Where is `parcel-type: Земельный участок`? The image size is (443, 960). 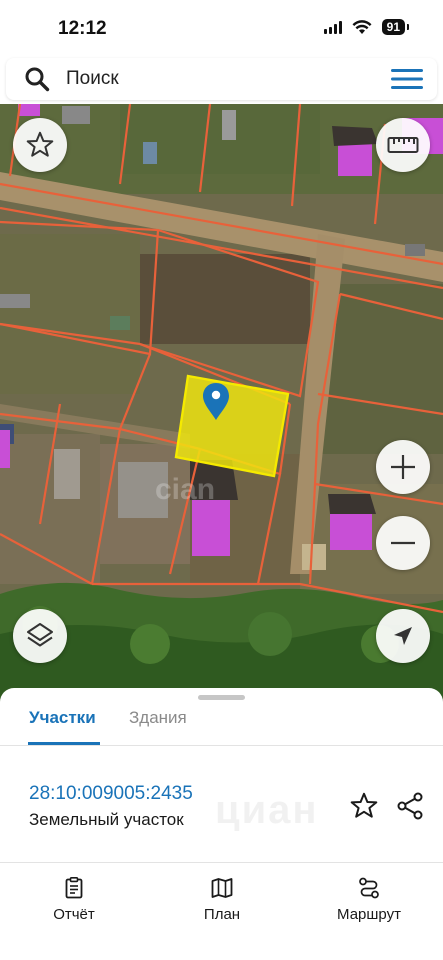
parcel-type: Земельный участок is located at coordinates (106, 819).